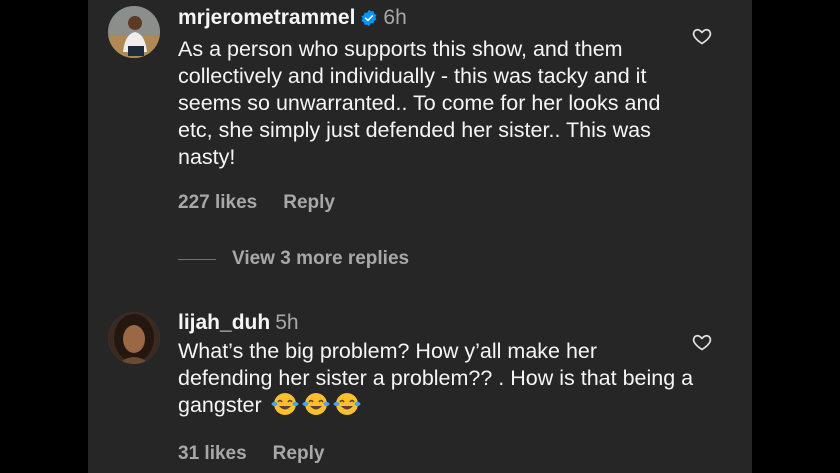  Describe the element at coordinates (369, 21) in the screenshot. I see `verified-badge-icon` at that location.